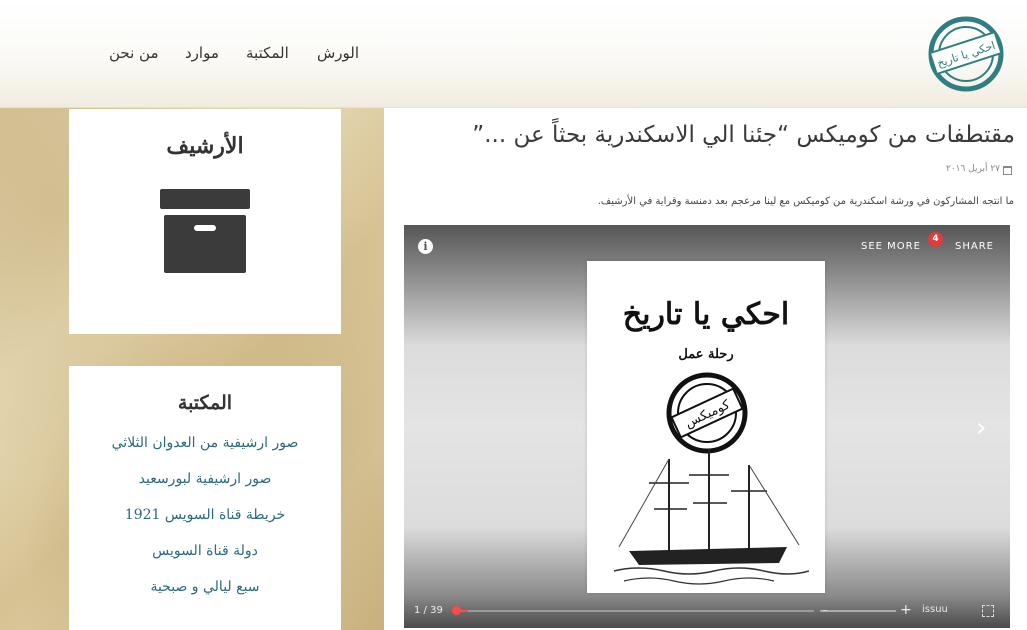 This screenshot has height=630, width=1027. Describe the element at coordinates (205, 231) in the screenshot. I see `archive-box-icon` at that location.